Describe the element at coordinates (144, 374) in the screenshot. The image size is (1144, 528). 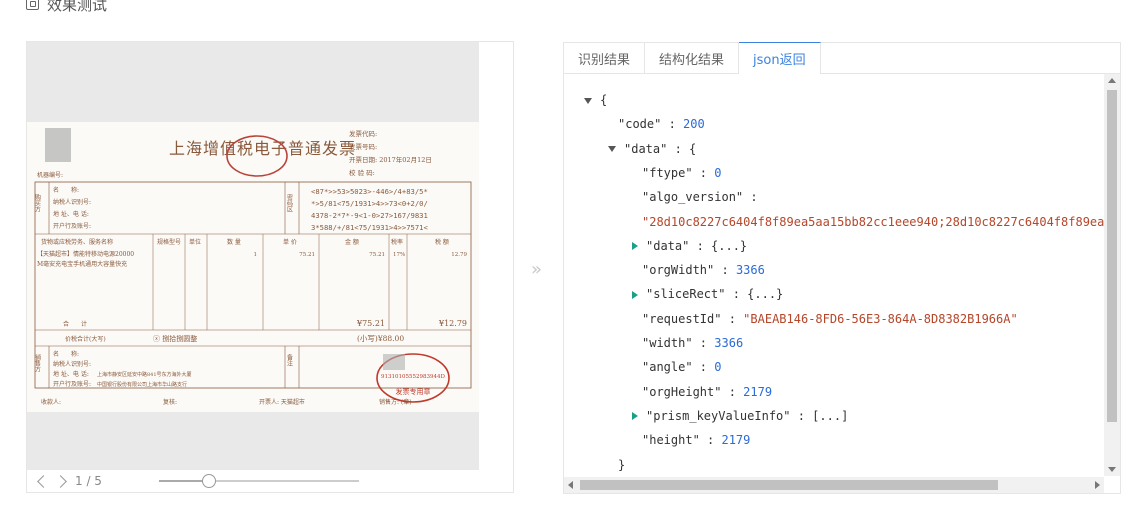
I see `seller-address: 上海市静安区延安中路841号东方海外大厦` at that location.